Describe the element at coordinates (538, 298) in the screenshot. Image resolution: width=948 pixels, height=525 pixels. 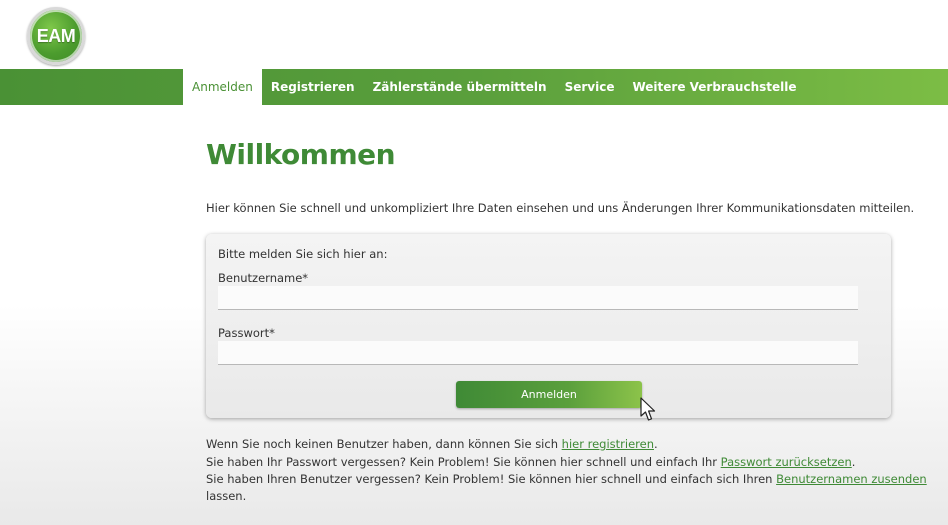
I see `username-input` at that location.